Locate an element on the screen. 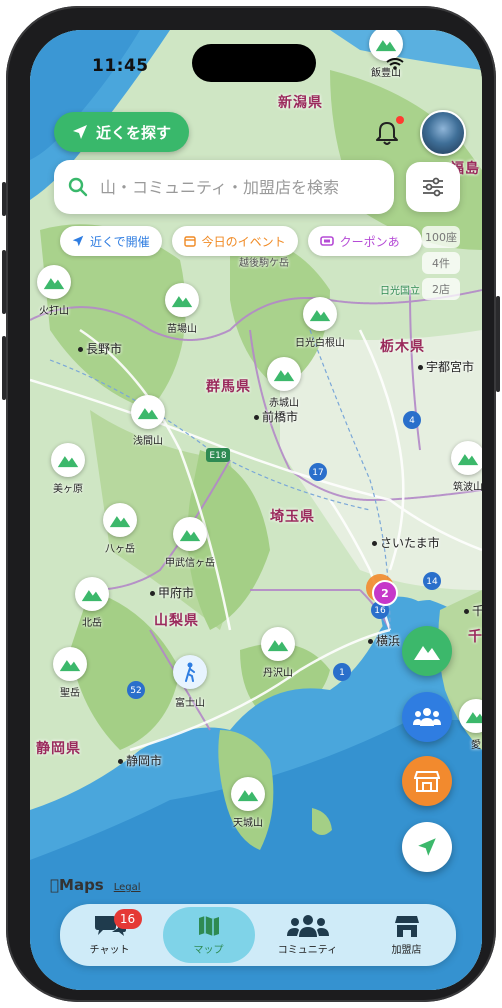 This screenshot has height=1008, width=502. filter-chips: 近くで開催 今日のイベント クーポンあ is located at coordinates (241, 241).